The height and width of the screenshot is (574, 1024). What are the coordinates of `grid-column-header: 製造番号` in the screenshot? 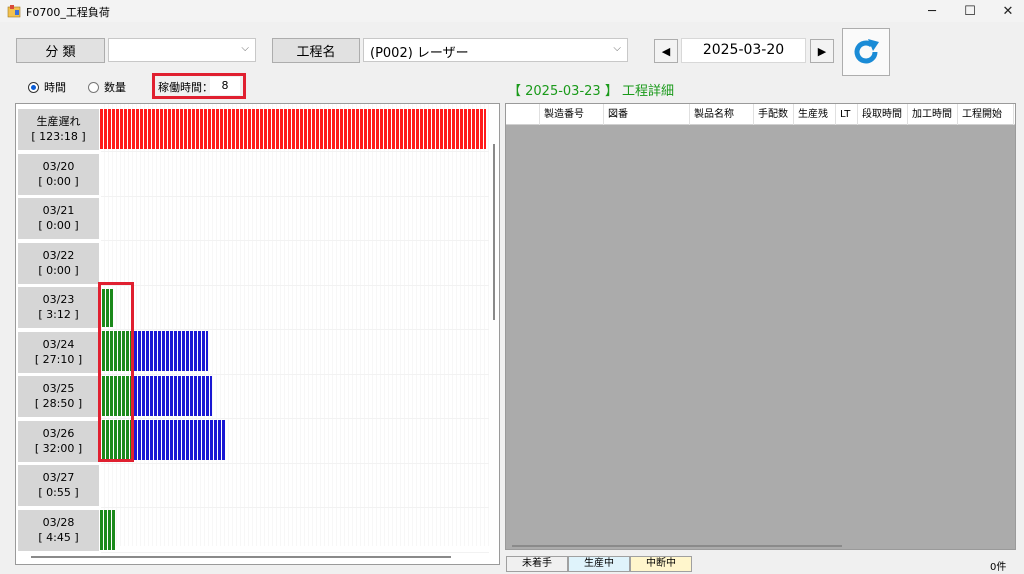 It's located at (572, 114).